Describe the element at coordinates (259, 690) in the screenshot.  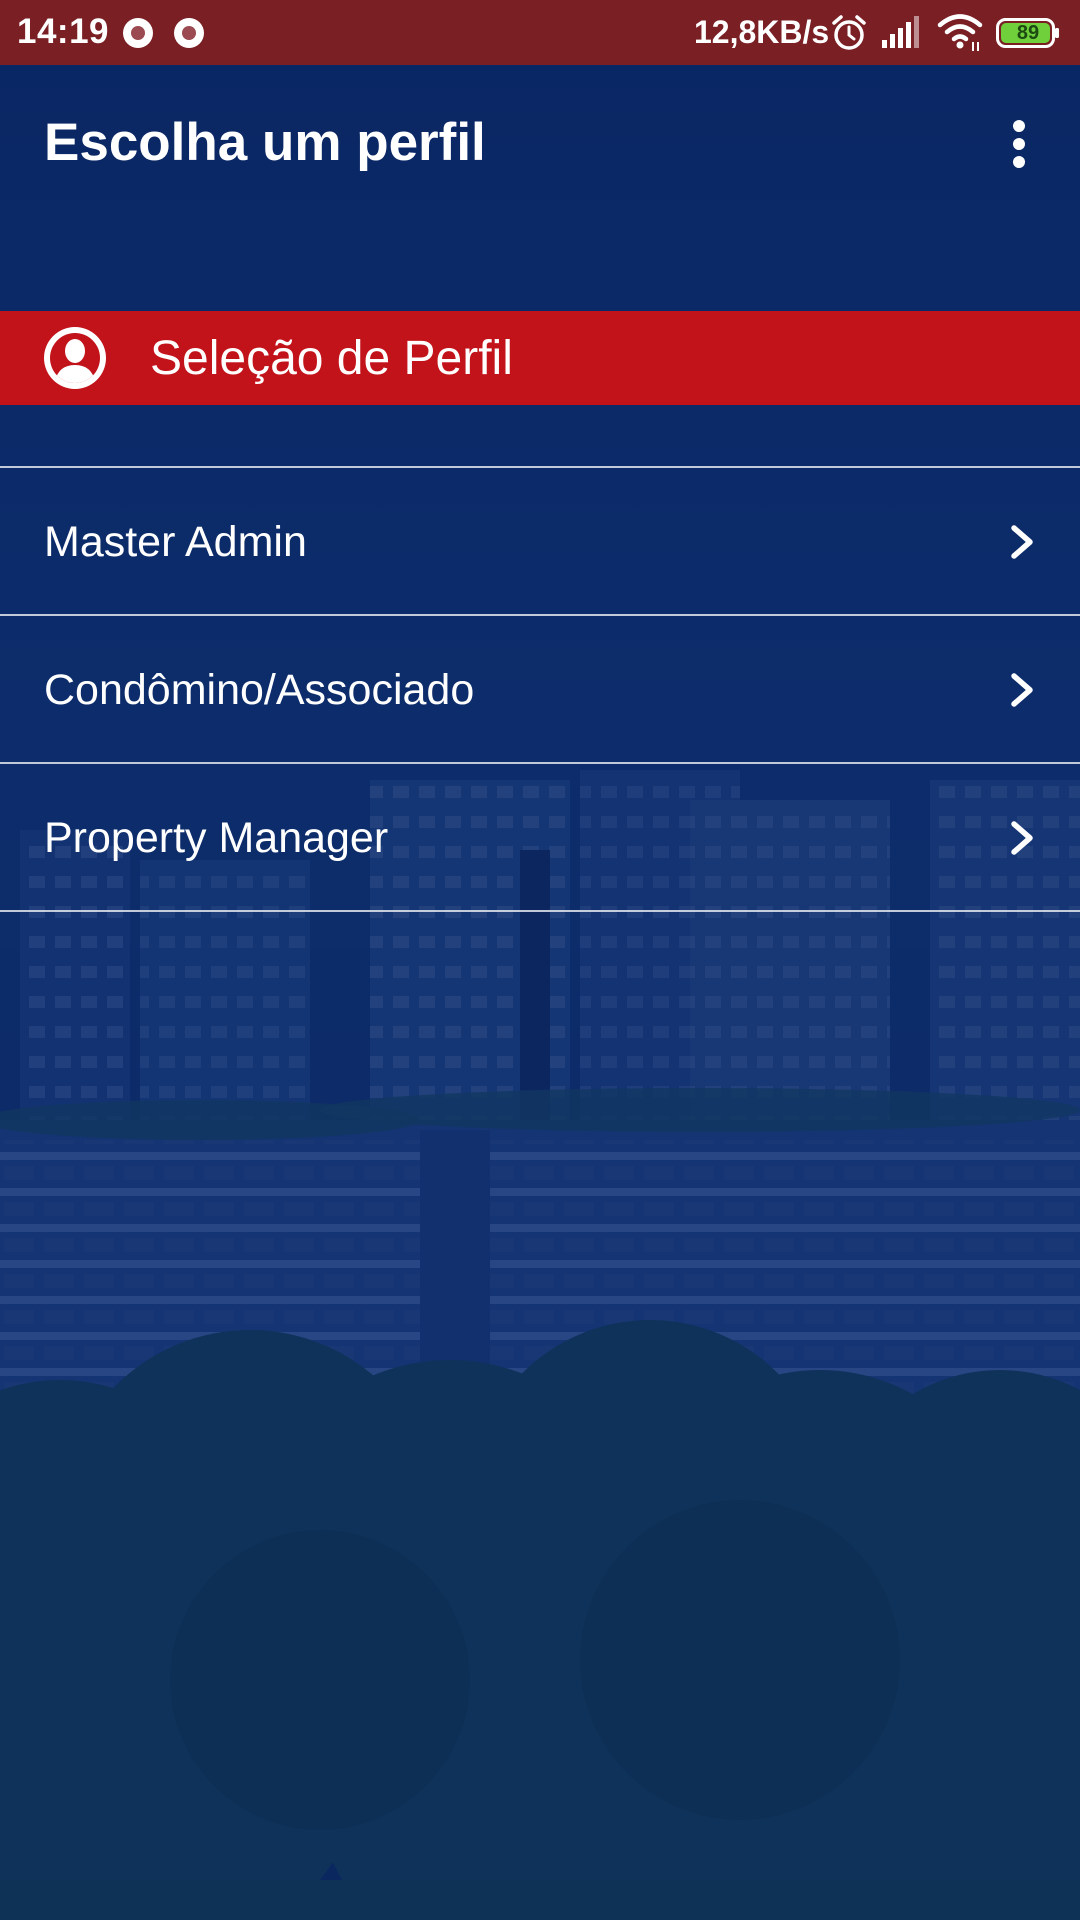
I see `profile-item-label: Condômino/Associado` at that location.